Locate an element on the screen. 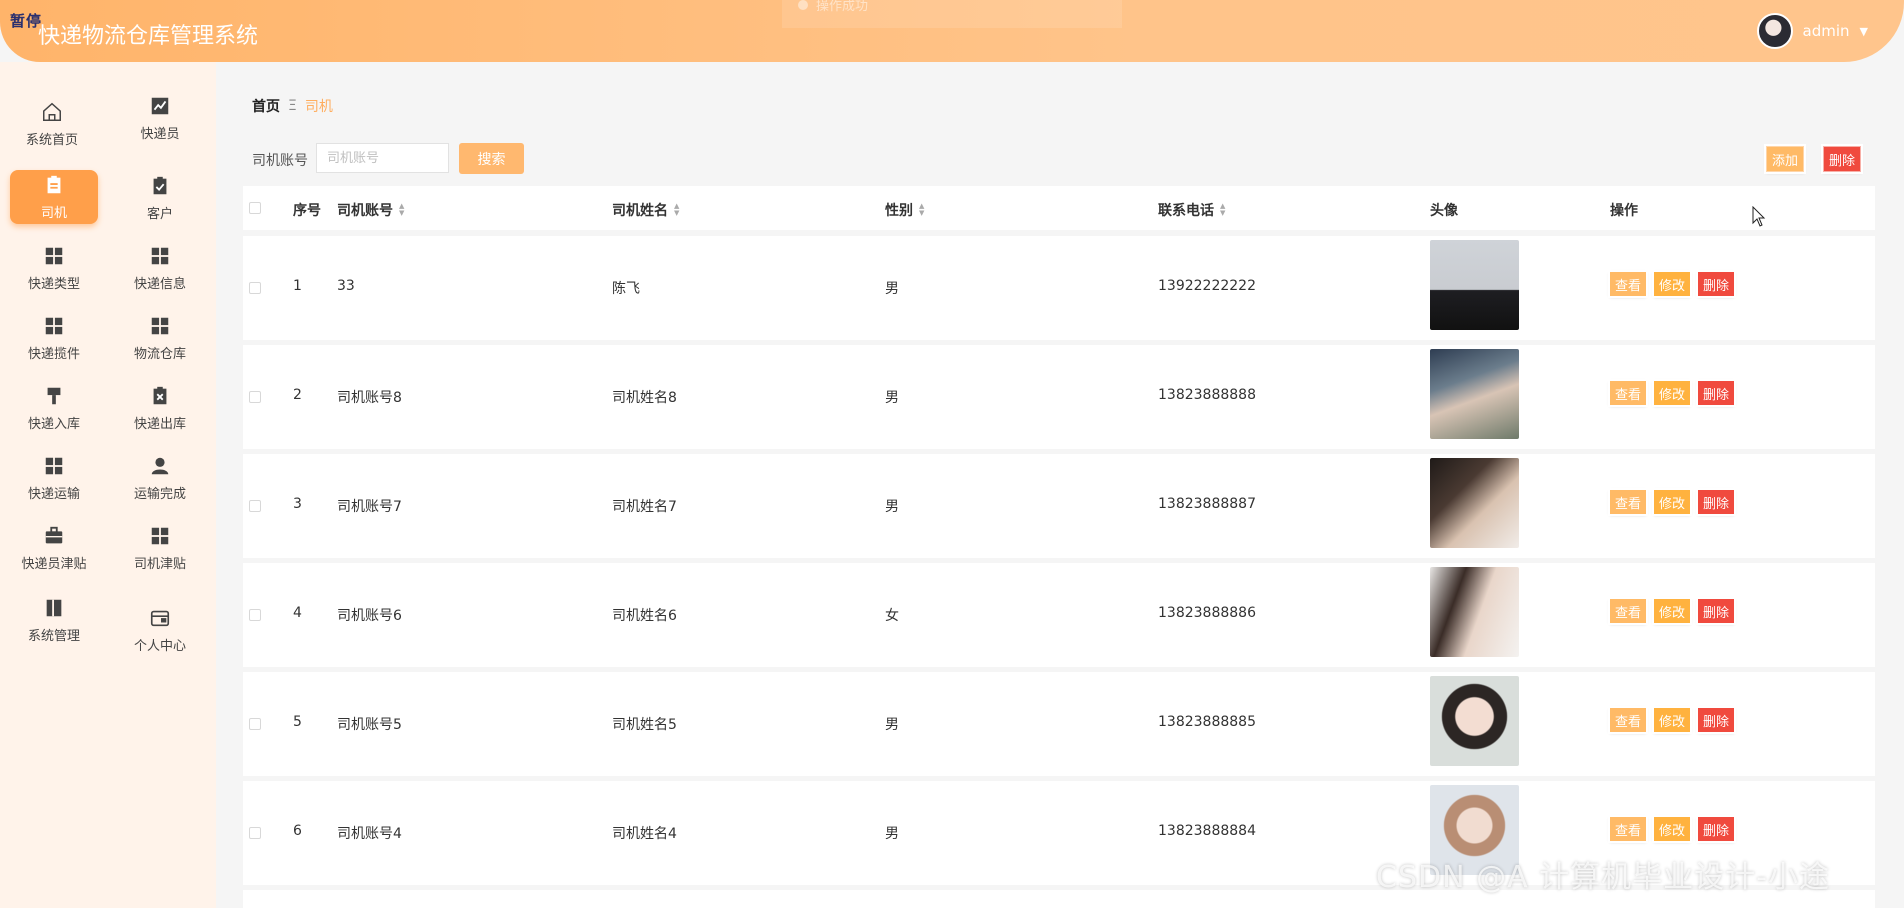 This screenshot has height=908, width=1904. grid-icon is located at coordinates (54, 325).